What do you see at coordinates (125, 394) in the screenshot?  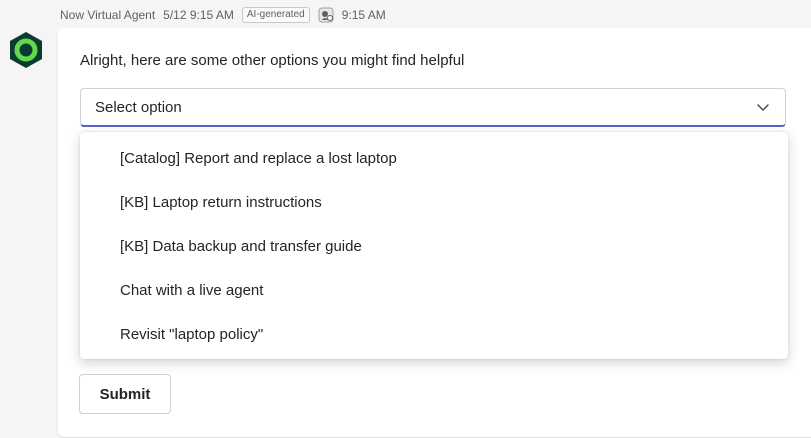 I see `submit-button: Submit` at bounding box center [125, 394].